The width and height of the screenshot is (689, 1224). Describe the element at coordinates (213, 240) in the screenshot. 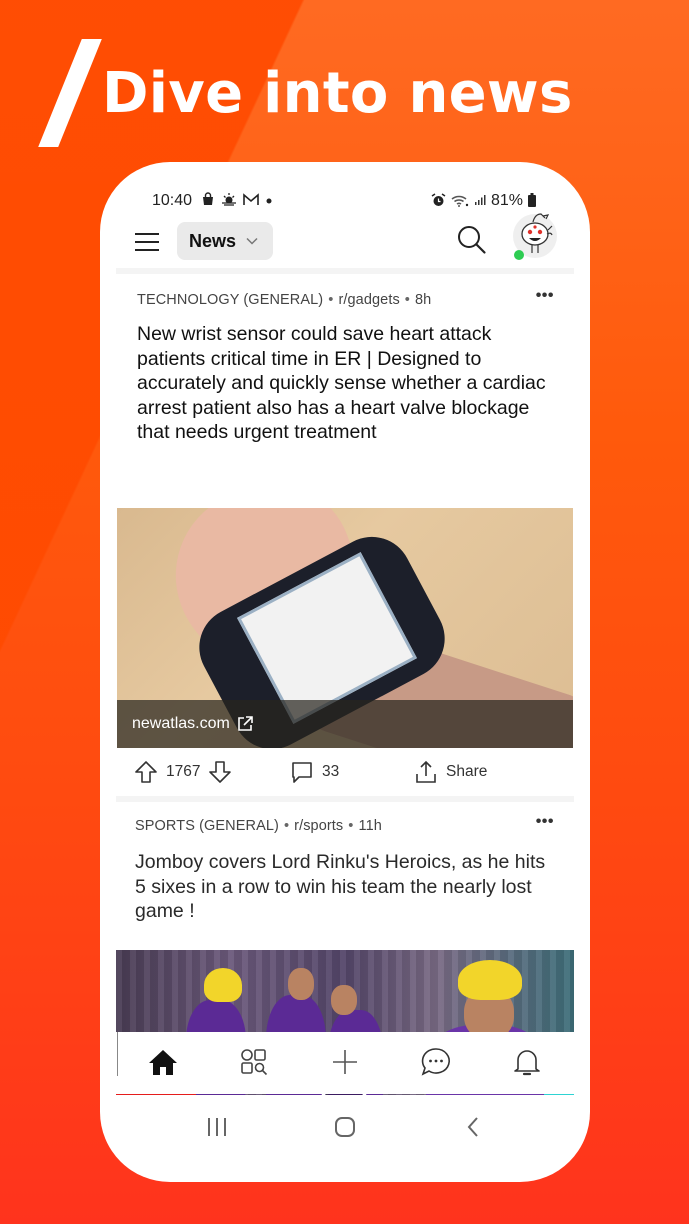

I see `feed-selector-label: News` at that location.